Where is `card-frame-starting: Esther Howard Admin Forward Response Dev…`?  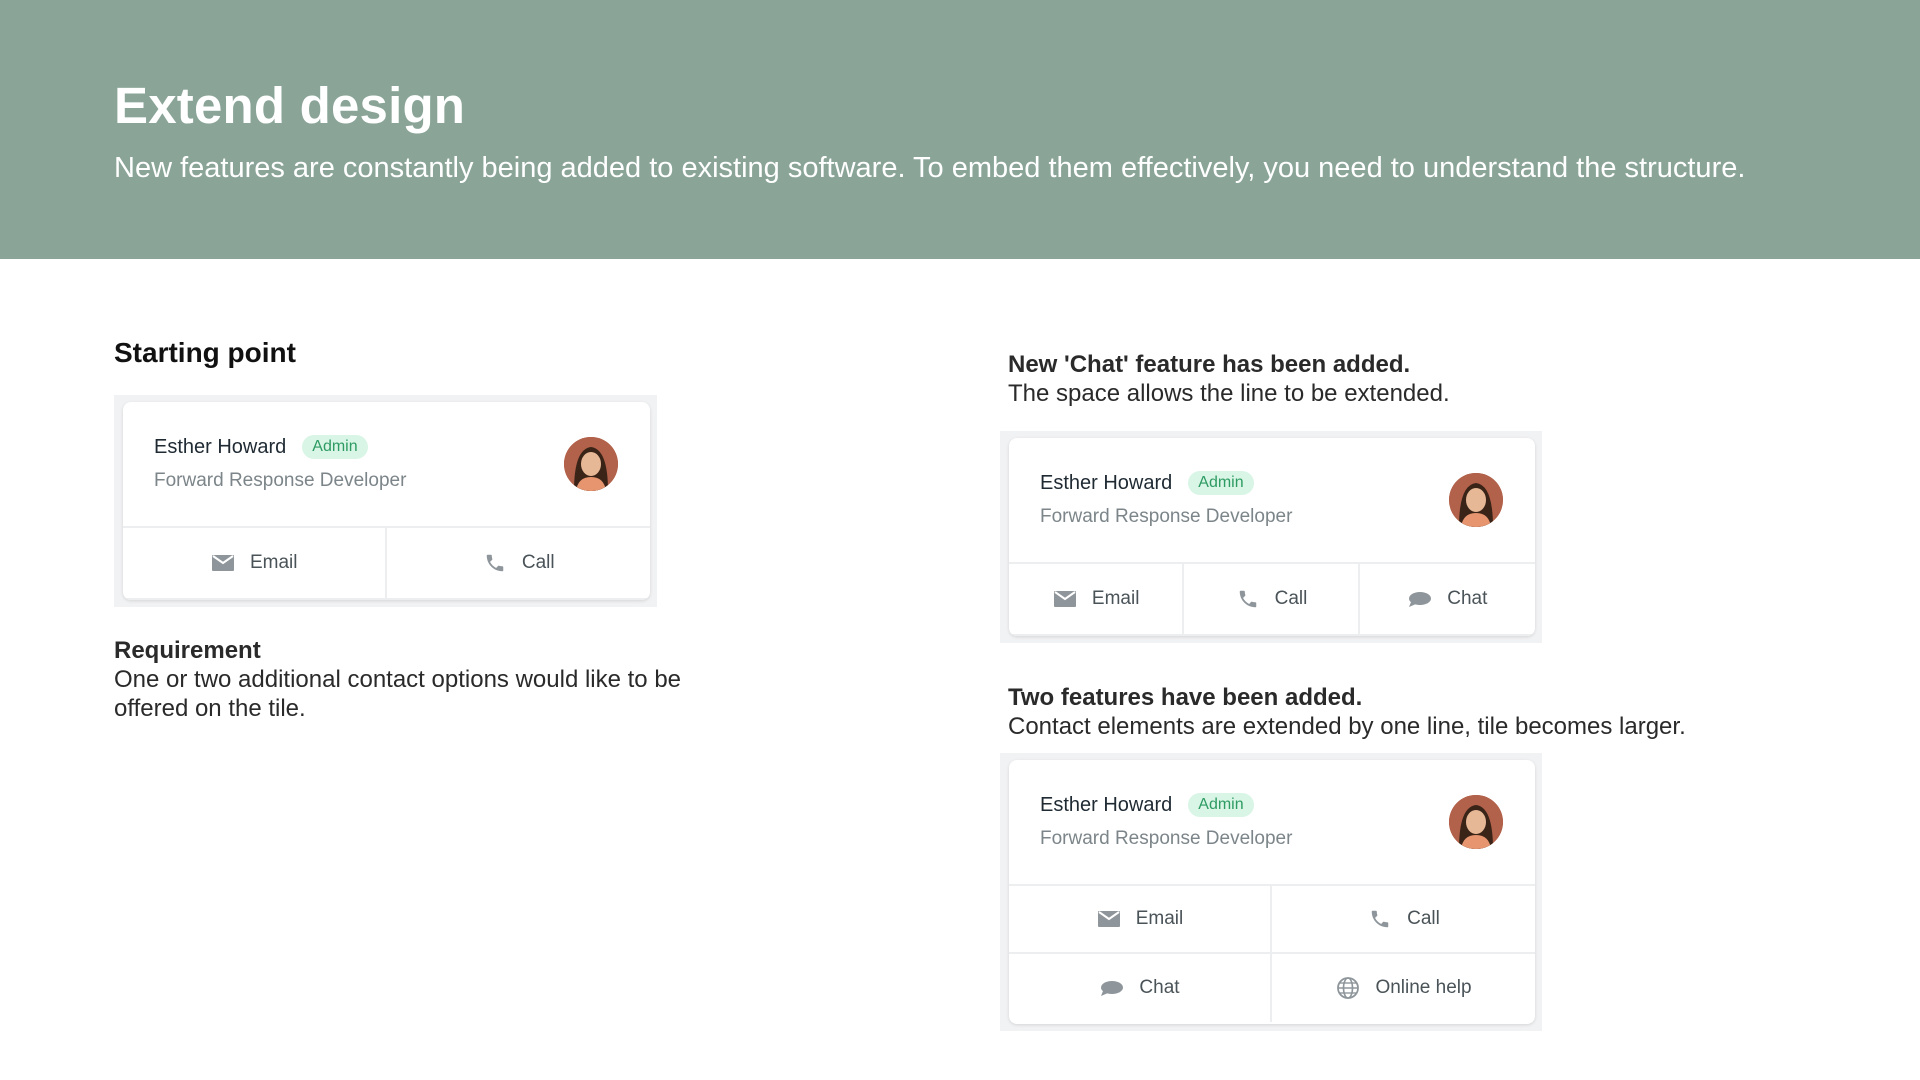 card-frame-starting: Esther Howard Admin Forward Response Dev… is located at coordinates (385, 501).